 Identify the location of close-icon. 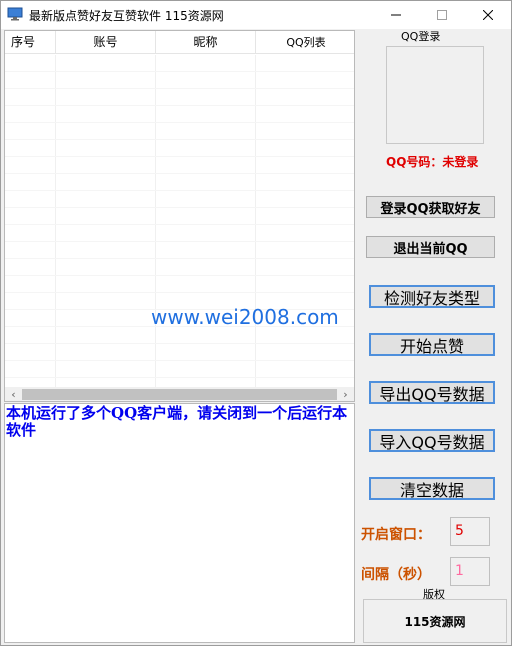
(488, 15).